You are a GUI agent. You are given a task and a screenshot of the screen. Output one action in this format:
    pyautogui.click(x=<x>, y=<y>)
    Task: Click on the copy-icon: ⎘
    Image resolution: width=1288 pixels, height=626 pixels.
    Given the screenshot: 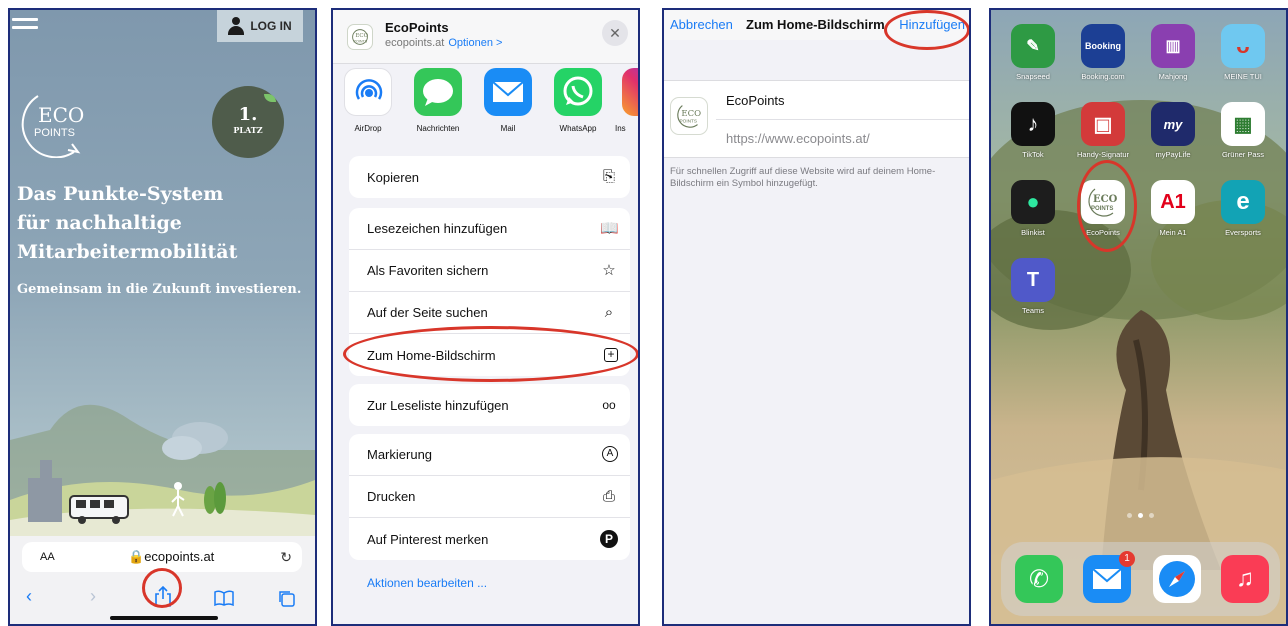 What is the action you would take?
    pyautogui.click(x=608, y=176)
    